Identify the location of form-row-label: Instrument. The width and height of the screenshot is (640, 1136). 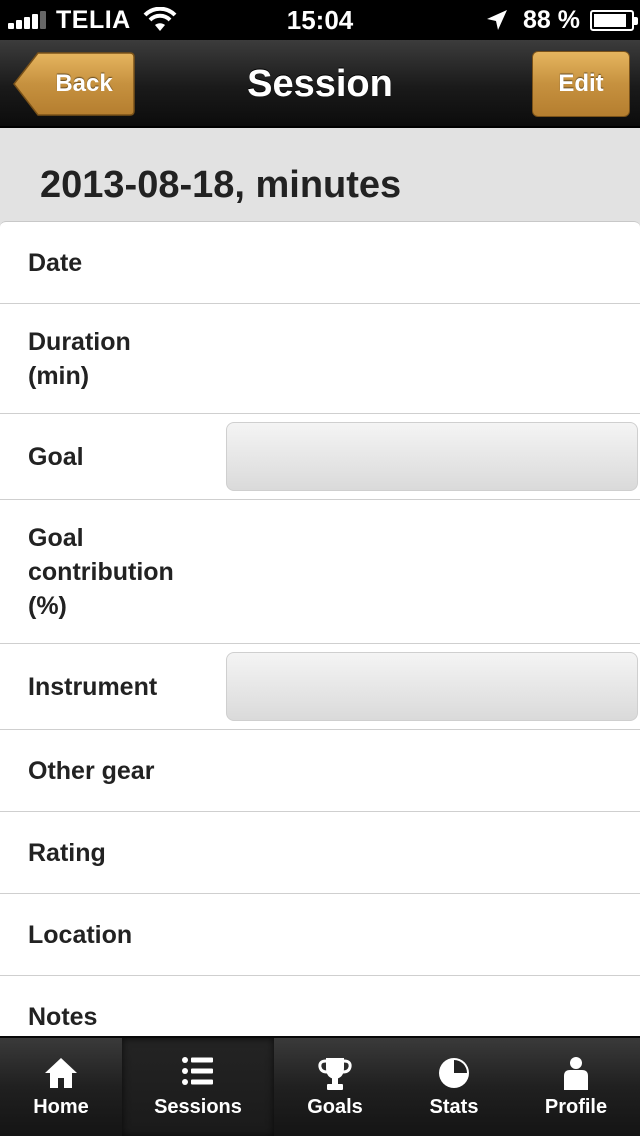
(93, 686).